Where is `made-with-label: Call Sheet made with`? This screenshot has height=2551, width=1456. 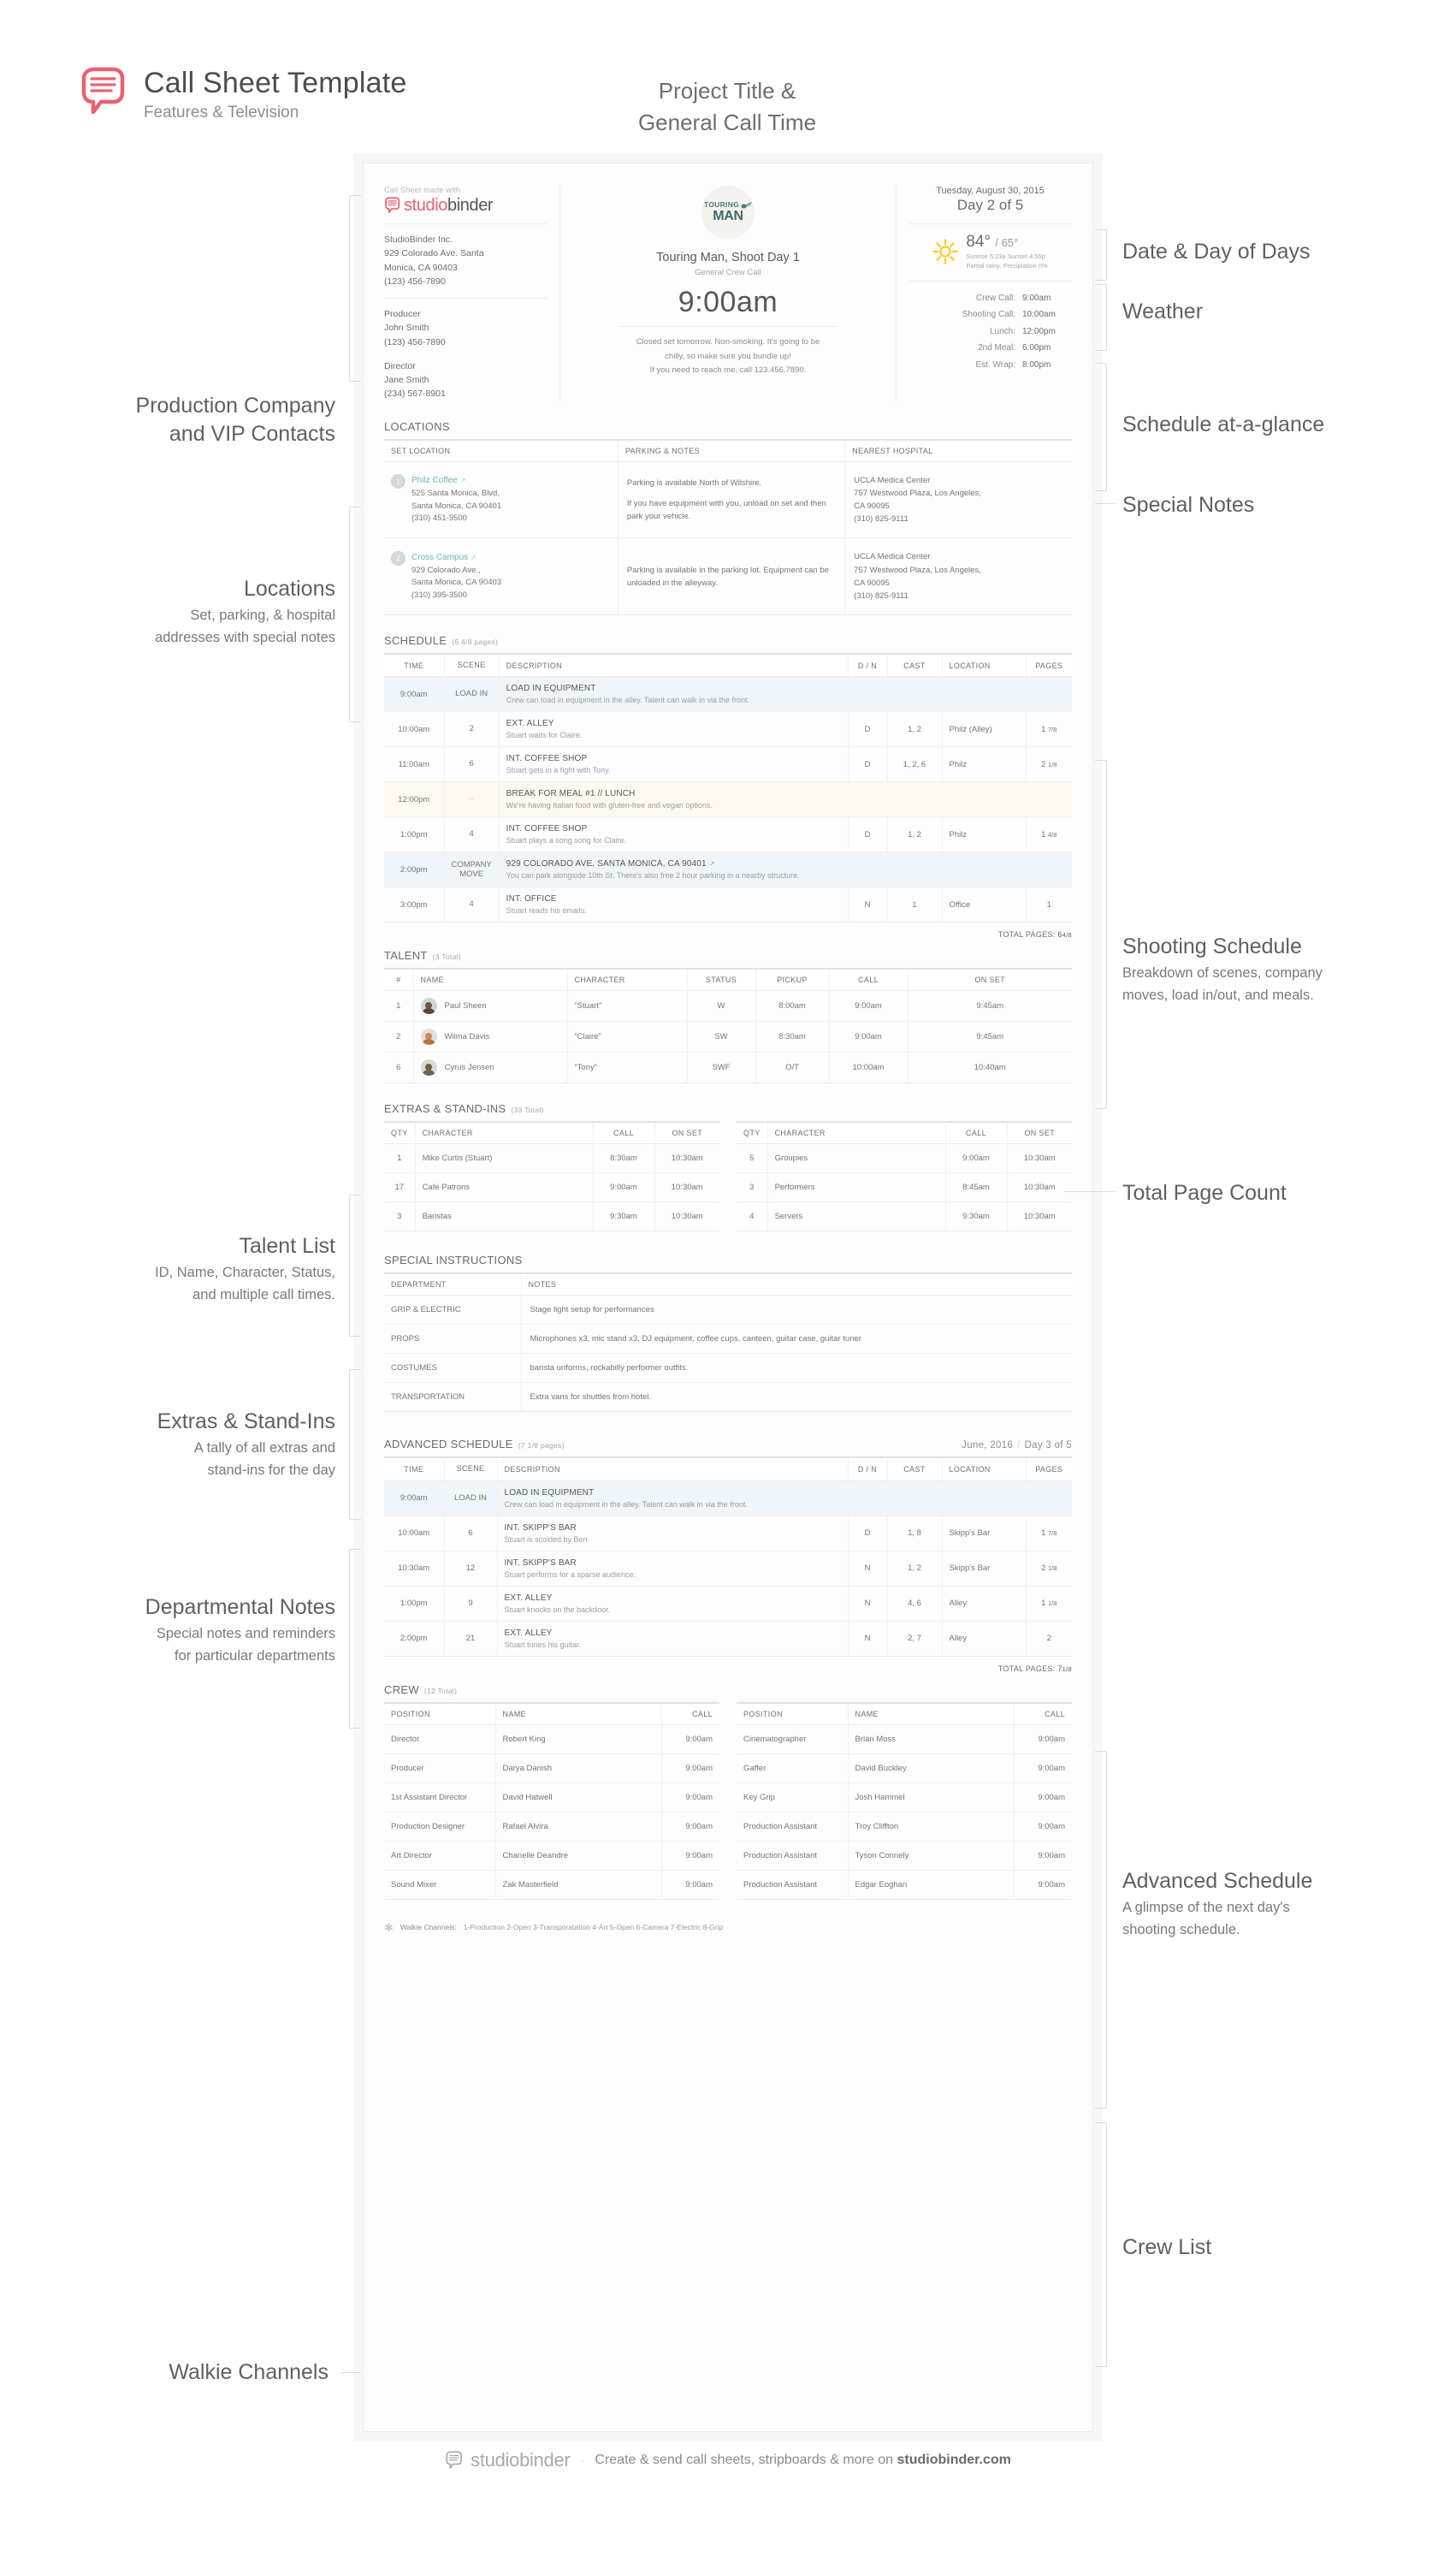
made-with-label: Call Sheet made with is located at coordinates (422, 190).